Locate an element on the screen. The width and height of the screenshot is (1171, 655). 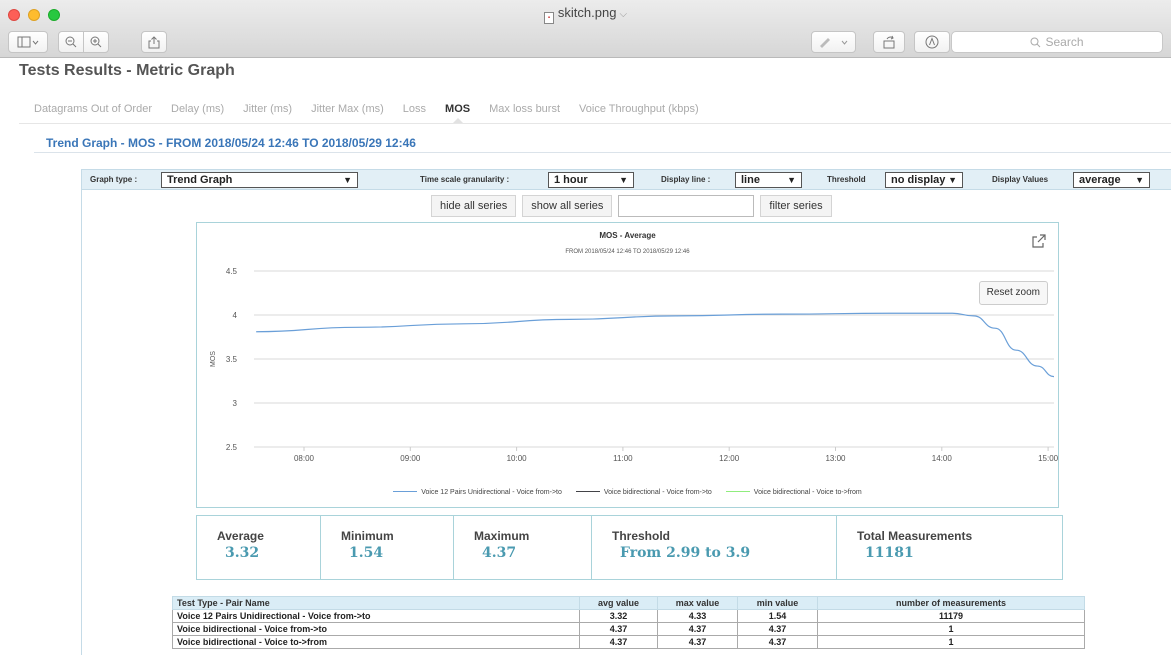
search-placeholder: Search is located at coordinates (1064, 42).